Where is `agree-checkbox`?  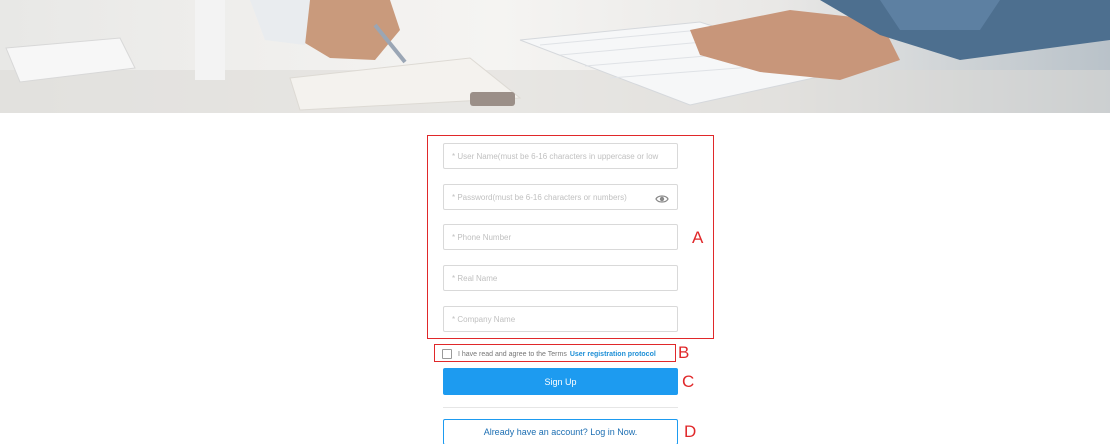
agree-checkbox is located at coordinates (447, 354).